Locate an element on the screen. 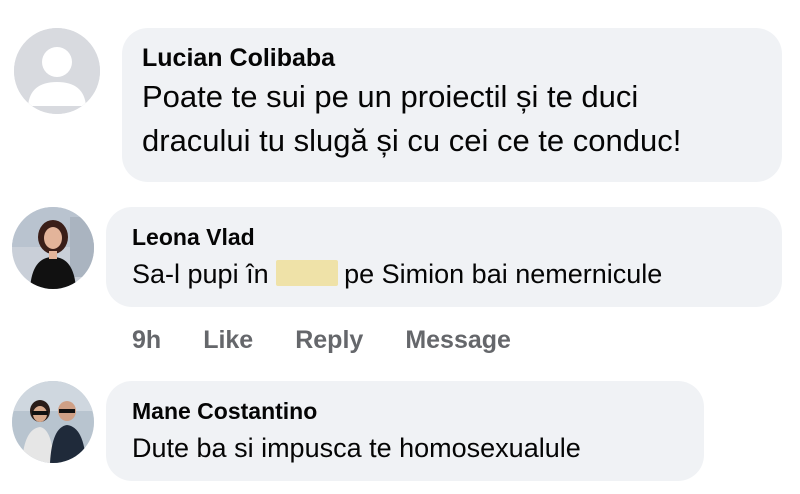 The image size is (800, 494). comment-timestamp: 9h is located at coordinates (146, 340).